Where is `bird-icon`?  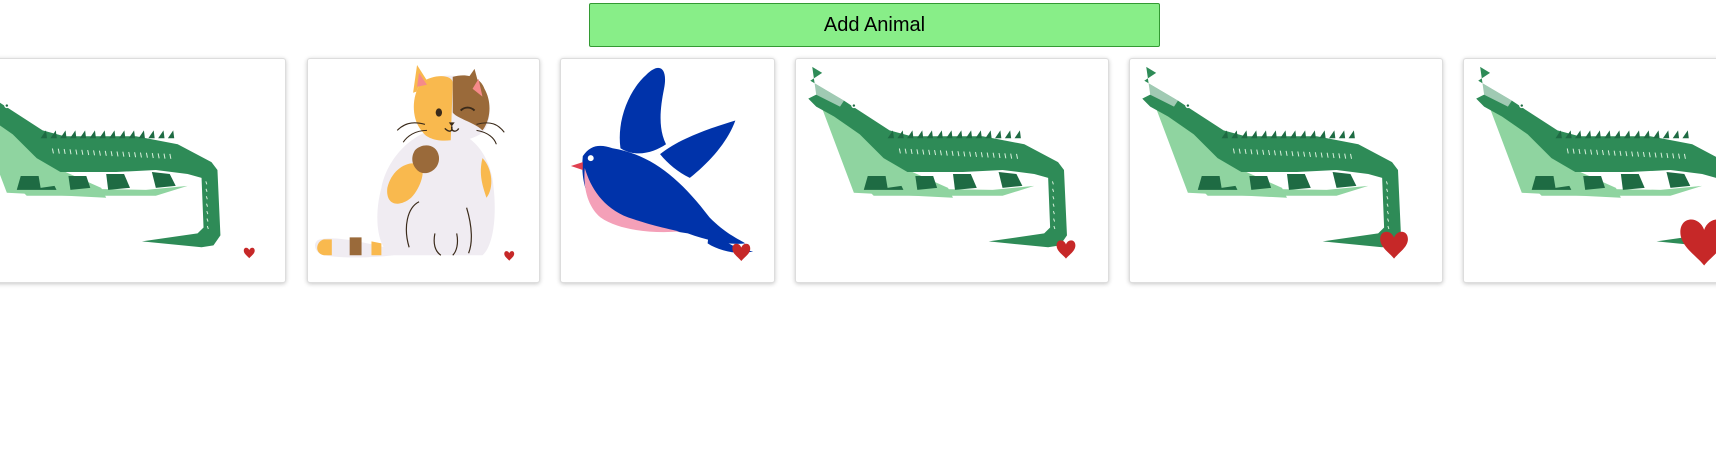
bird-icon is located at coordinates (662, 164).